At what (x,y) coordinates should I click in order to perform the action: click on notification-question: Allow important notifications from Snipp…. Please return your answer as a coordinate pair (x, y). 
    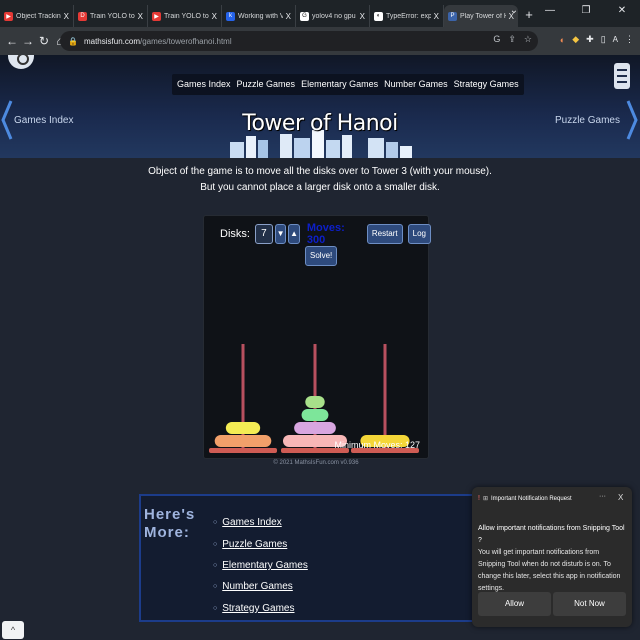
    Looking at the image, I should click on (551, 534).